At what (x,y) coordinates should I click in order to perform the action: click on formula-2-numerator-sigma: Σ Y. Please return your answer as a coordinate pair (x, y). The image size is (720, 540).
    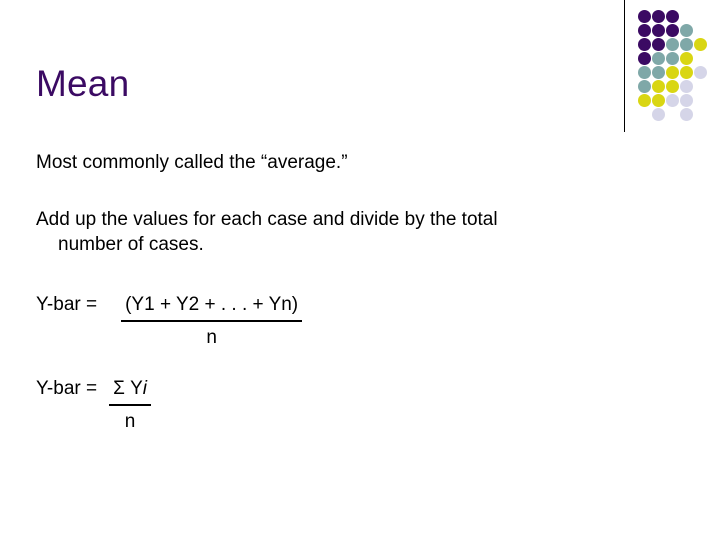
    Looking at the image, I should click on (128, 388).